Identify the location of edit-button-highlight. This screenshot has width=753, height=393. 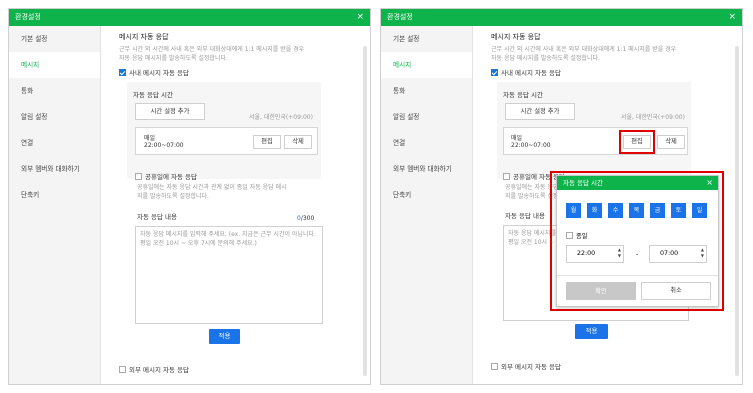
(637, 142).